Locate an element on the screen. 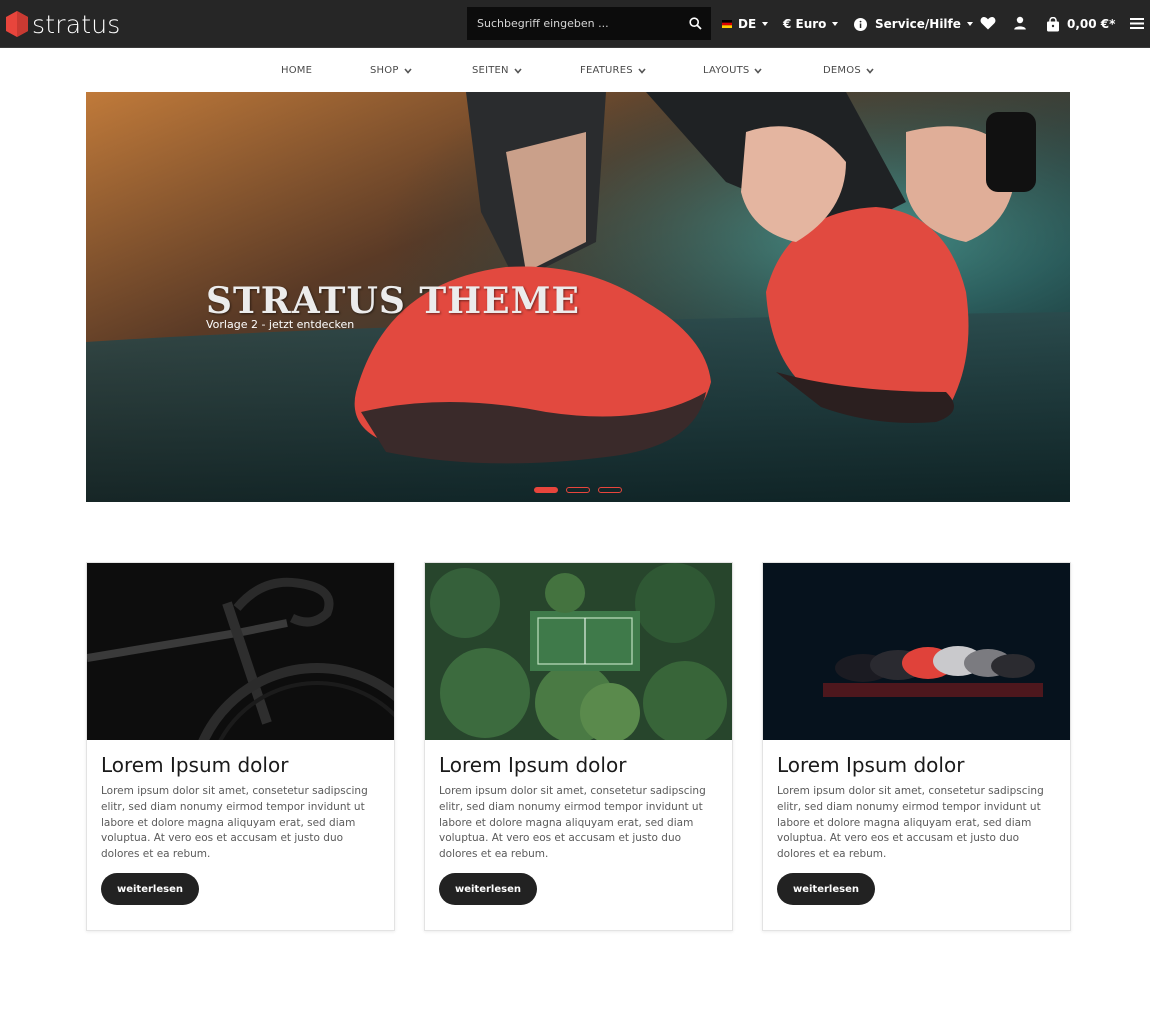  user-icon is located at coordinates (1020, 23).